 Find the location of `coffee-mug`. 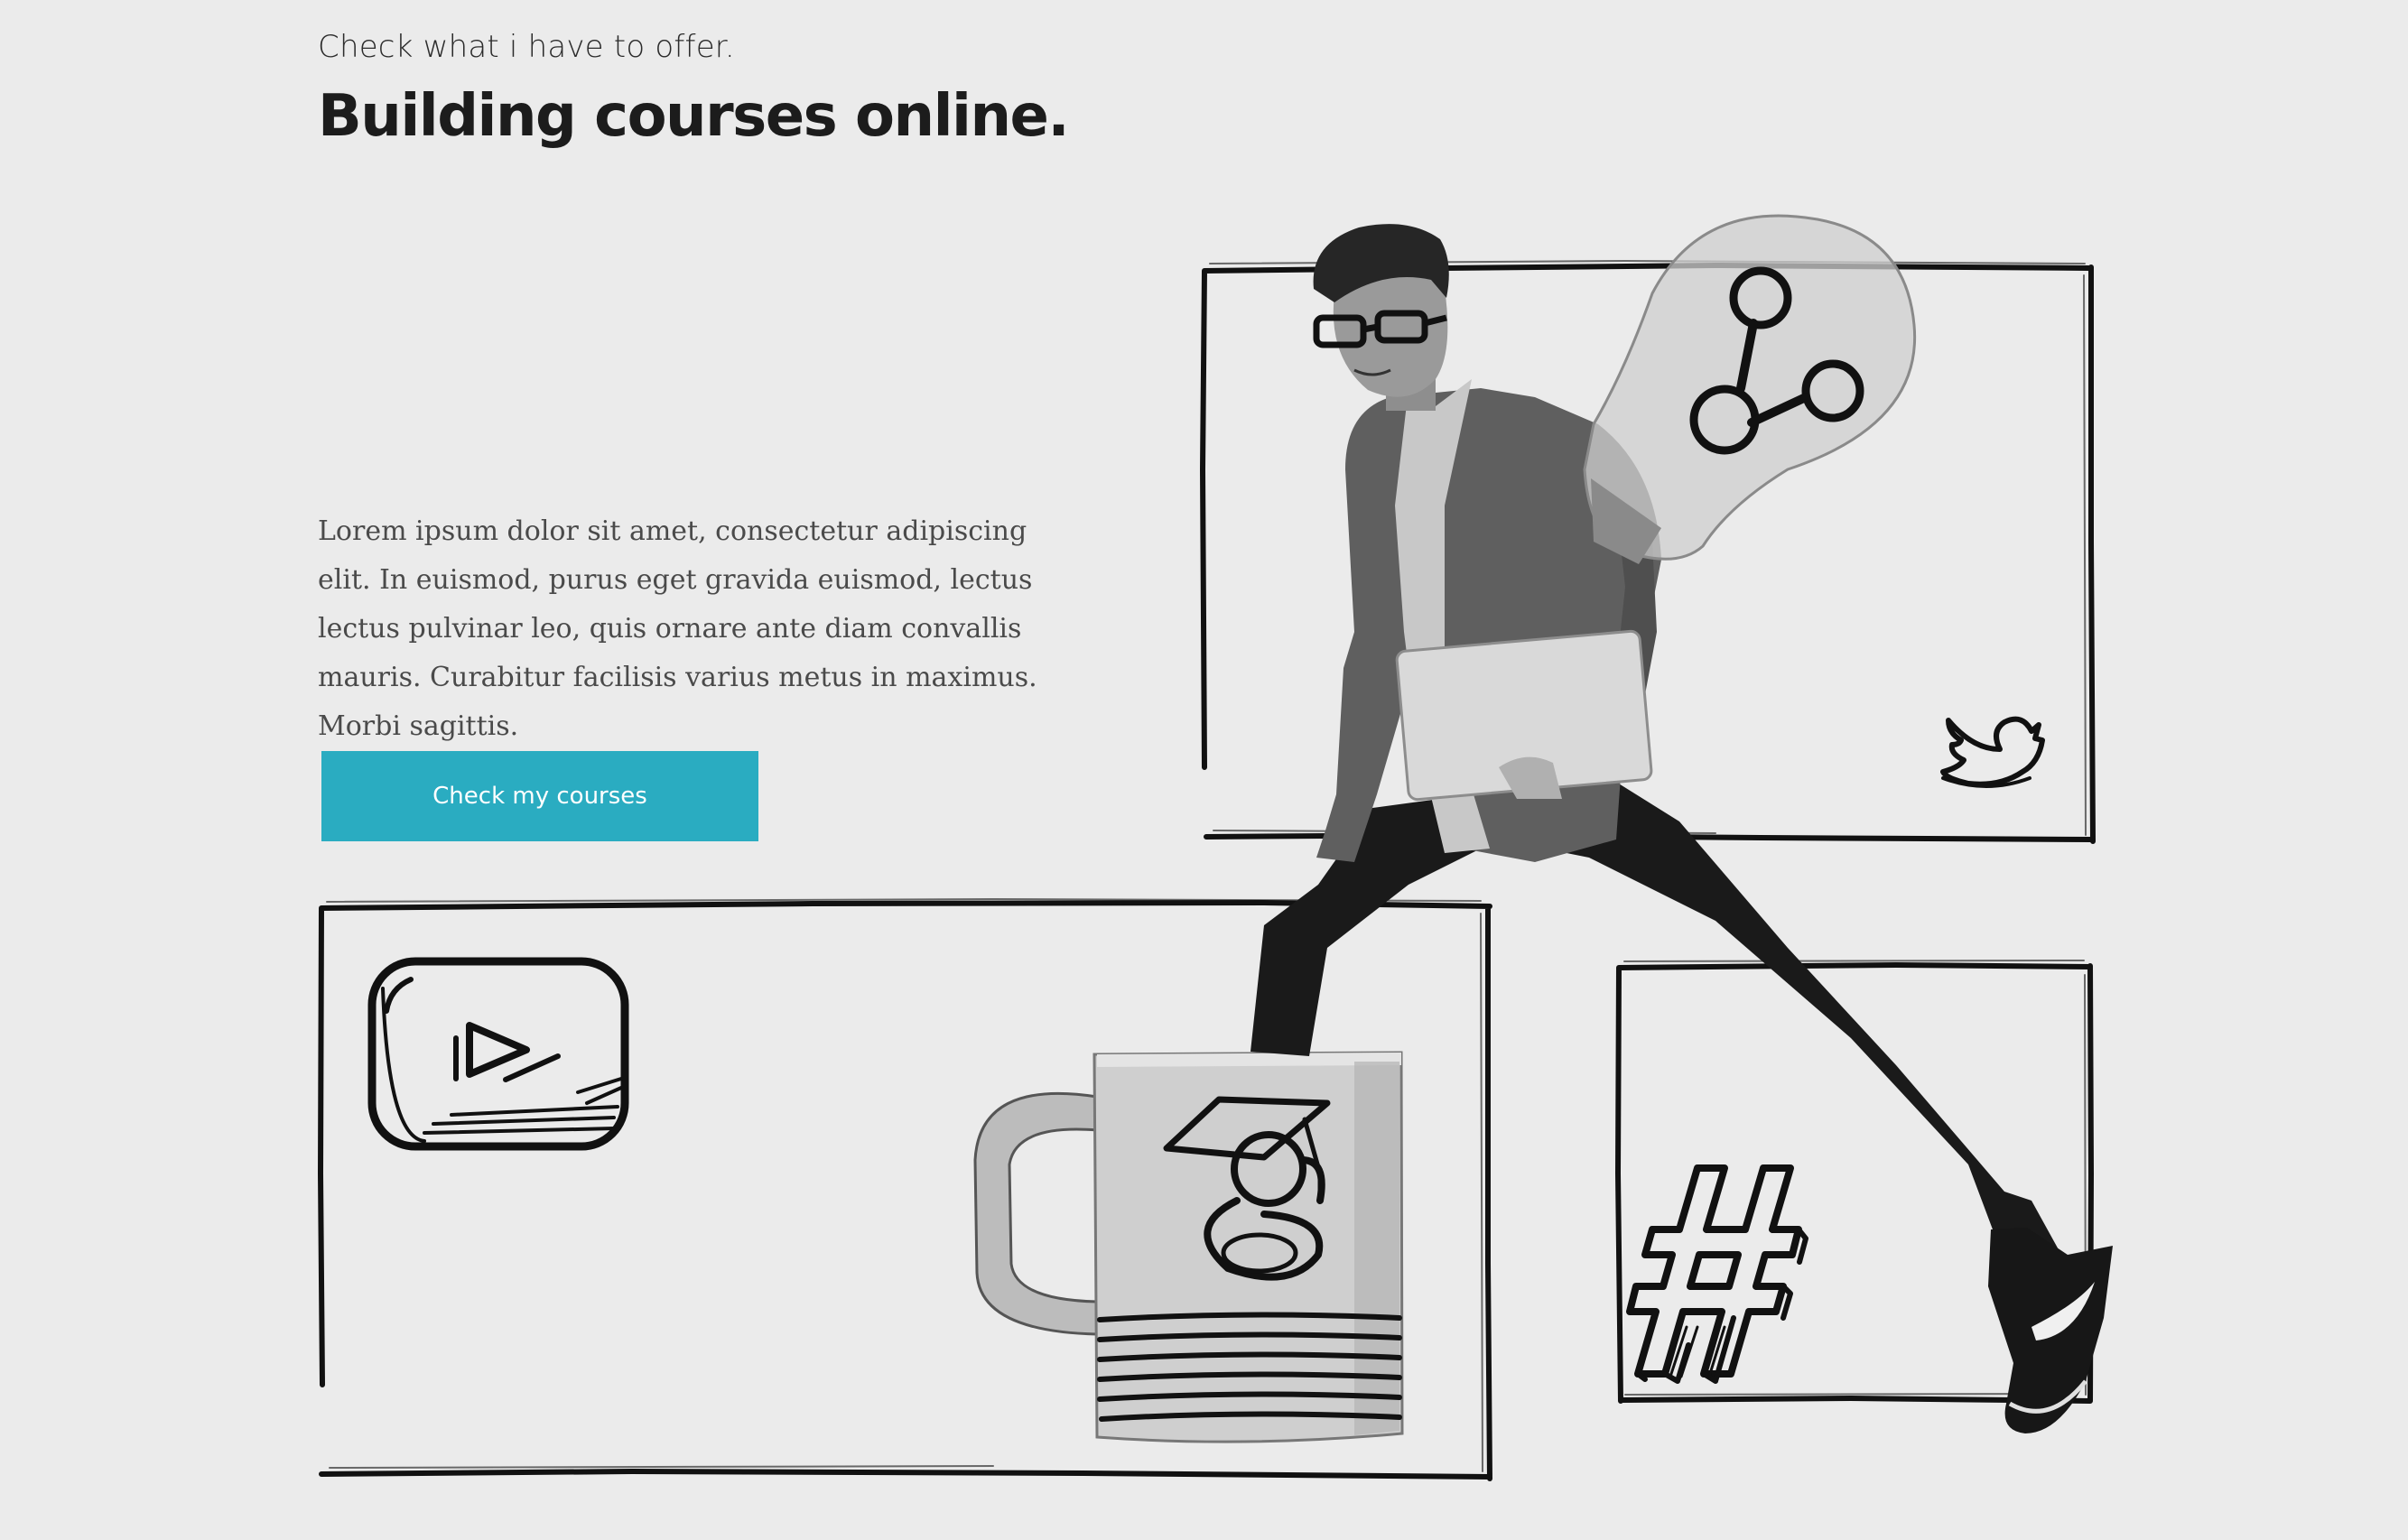

coffee-mug is located at coordinates (1188, 1247).